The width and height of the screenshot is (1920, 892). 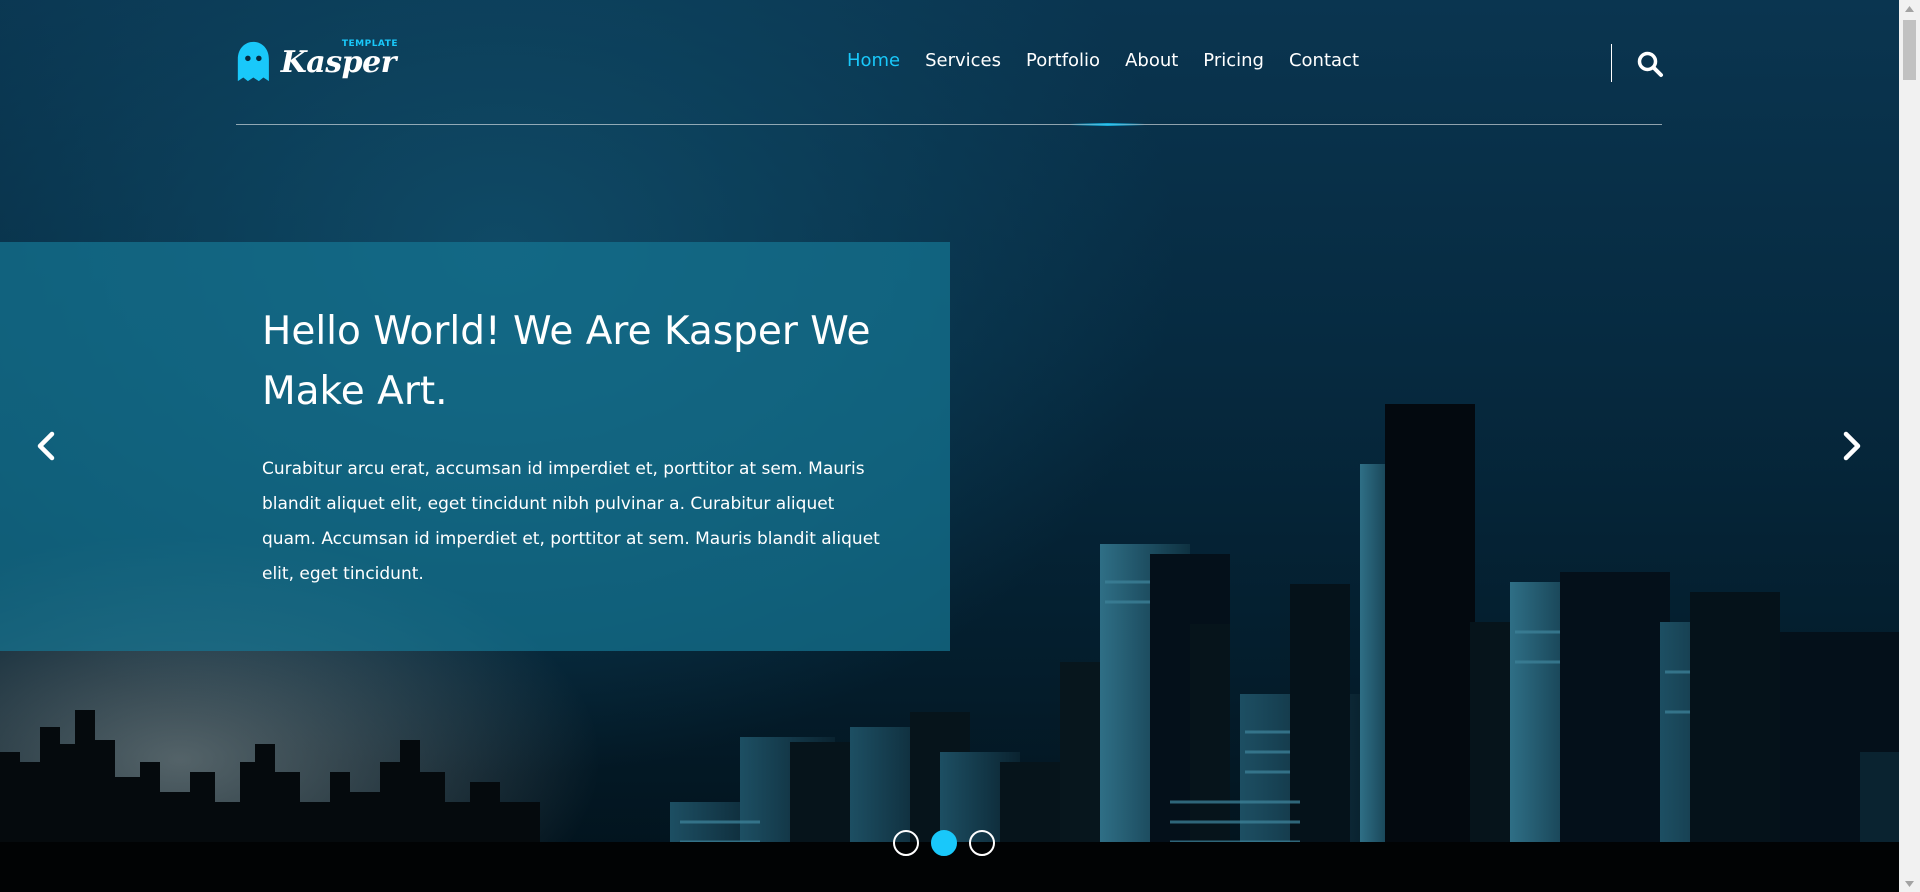 What do you see at coordinates (1233, 60) in the screenshot?
I see `nav-item-pricing: Pricing` at bounding box center [1233, 60].